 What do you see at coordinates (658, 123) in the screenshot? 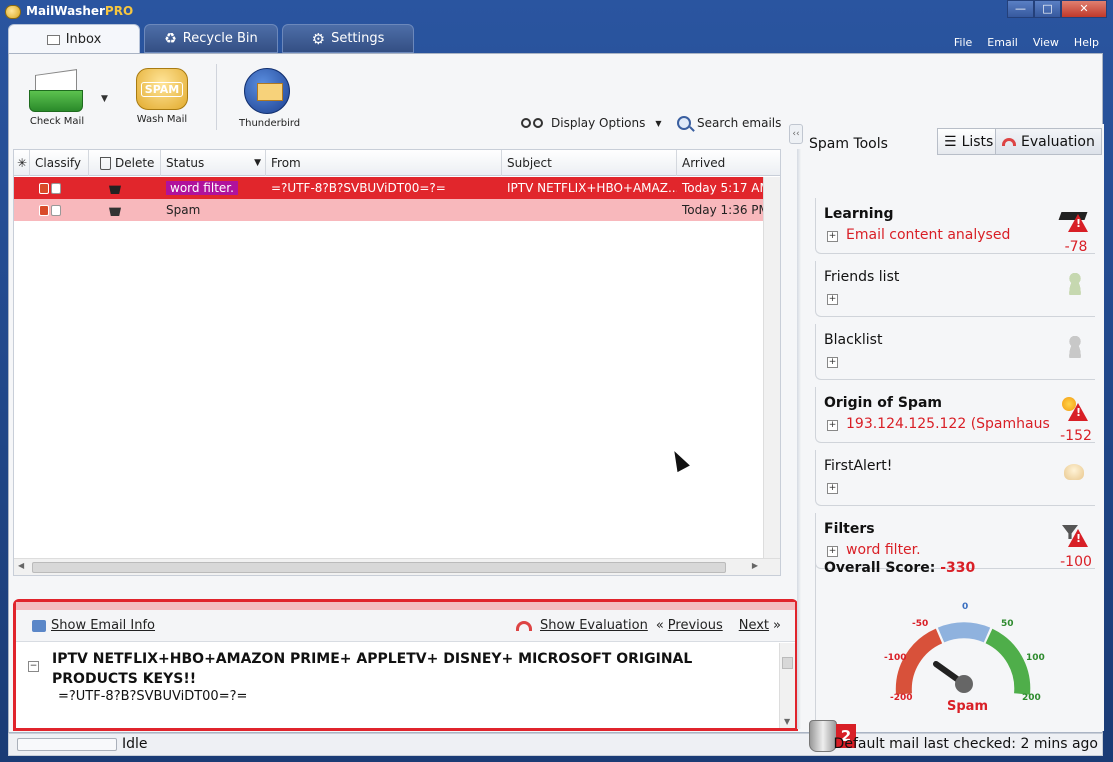
I see `chevron-down-icon: ▼` at bounding box center [658, 123].